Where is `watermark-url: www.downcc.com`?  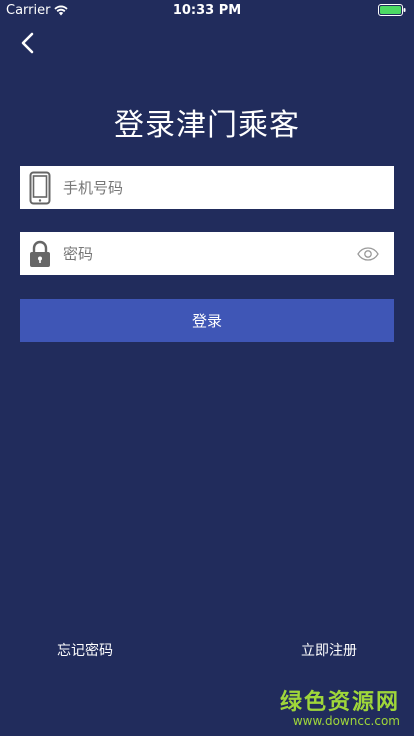 watermark-url: www.downcc.com is located at coordinates (346, 721).